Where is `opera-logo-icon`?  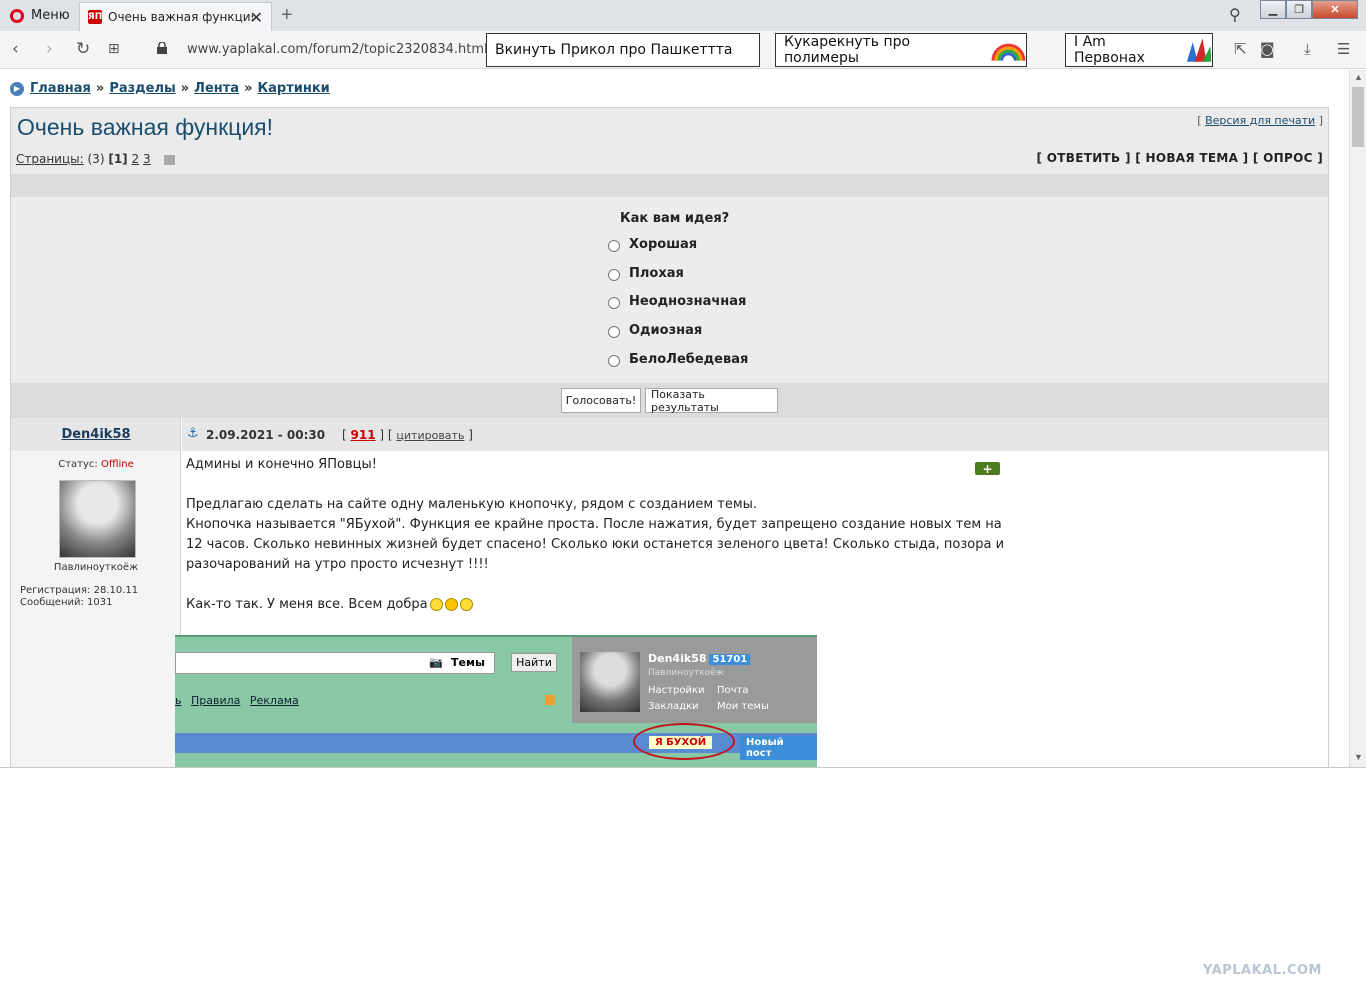
opera-logo-icon is located at coordinates (17, 15).